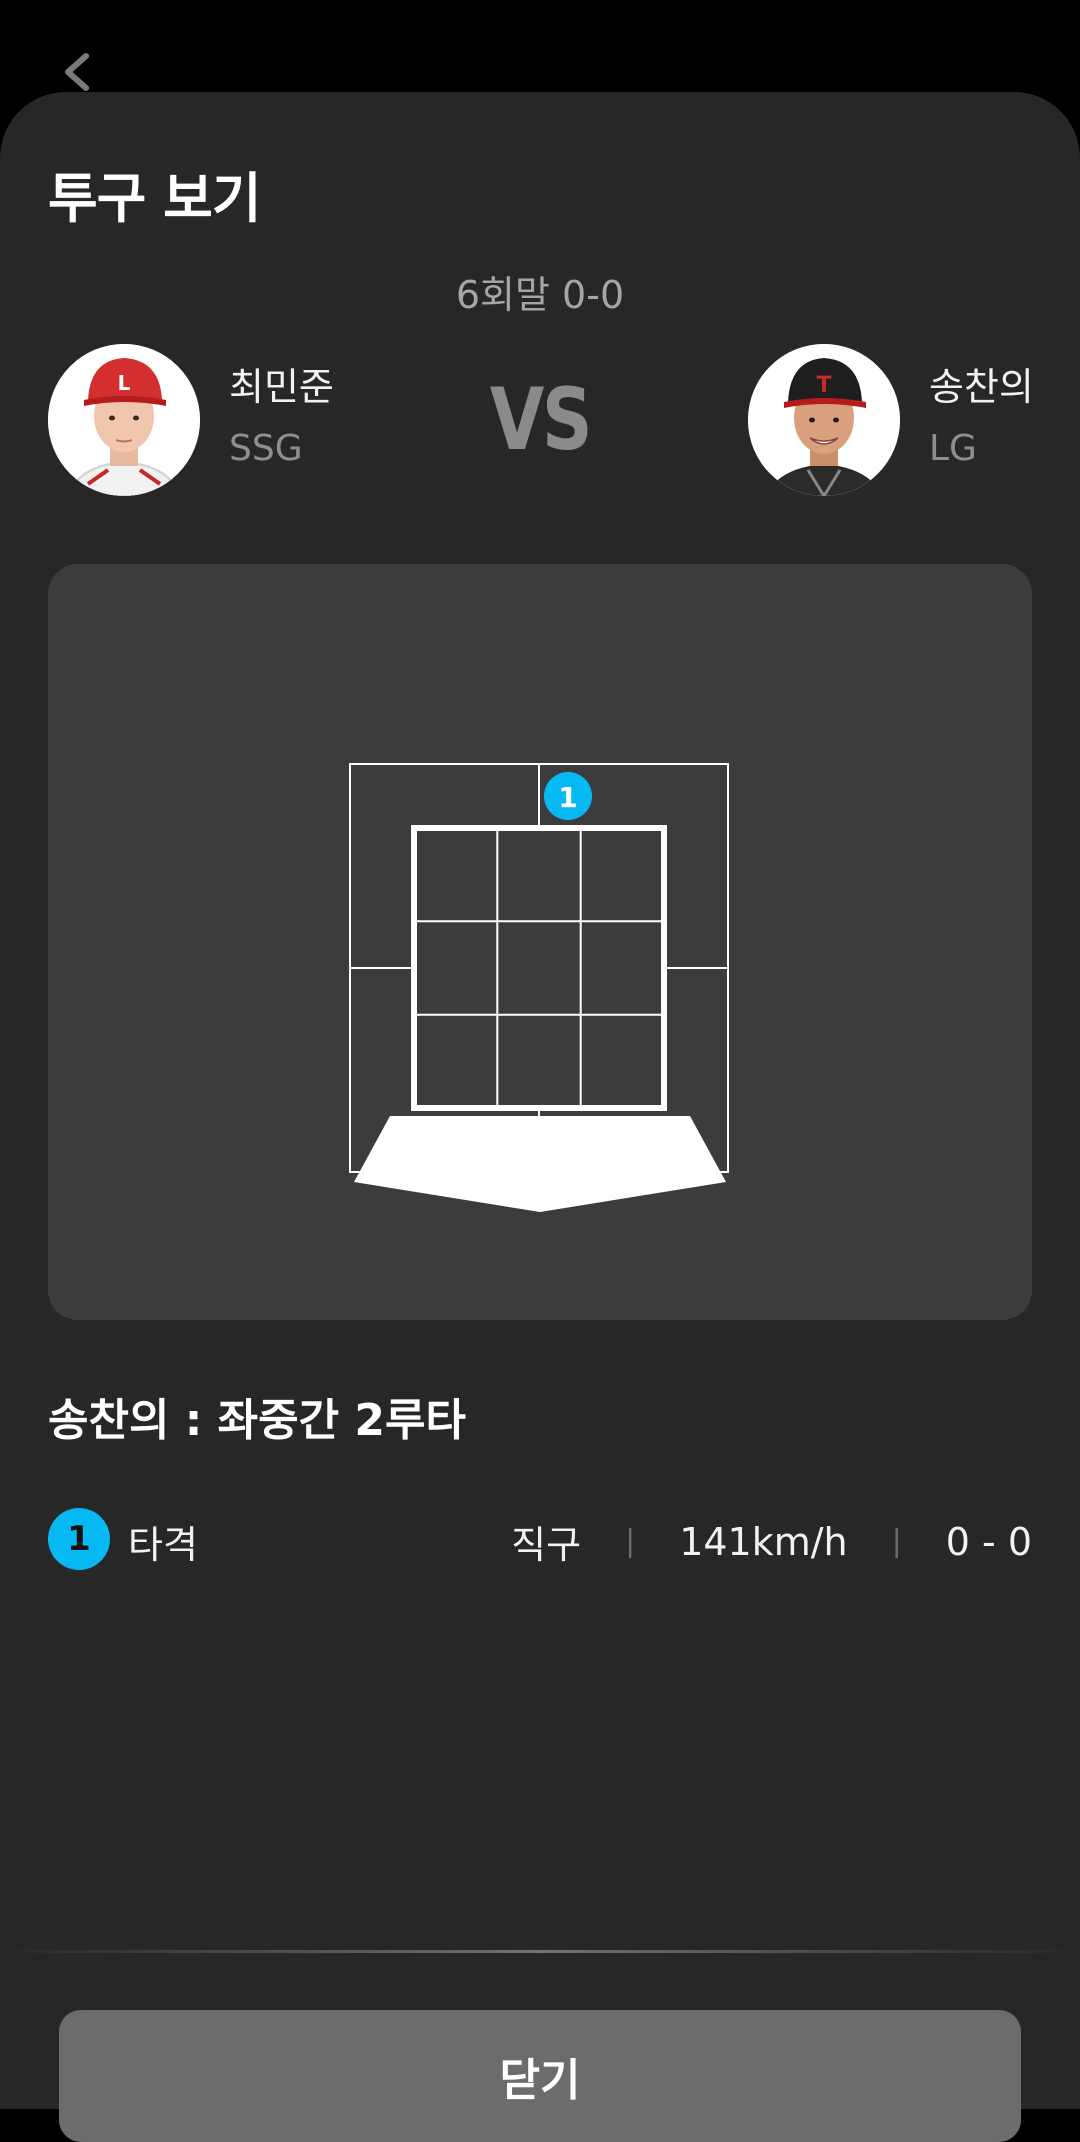 This screenshot has height=2142, width=1080. Describe the element at coordinates (257, 1420) in the screenshot. I see `at-bat-result: 송찬의 : 좌중간 2루타` at that location.